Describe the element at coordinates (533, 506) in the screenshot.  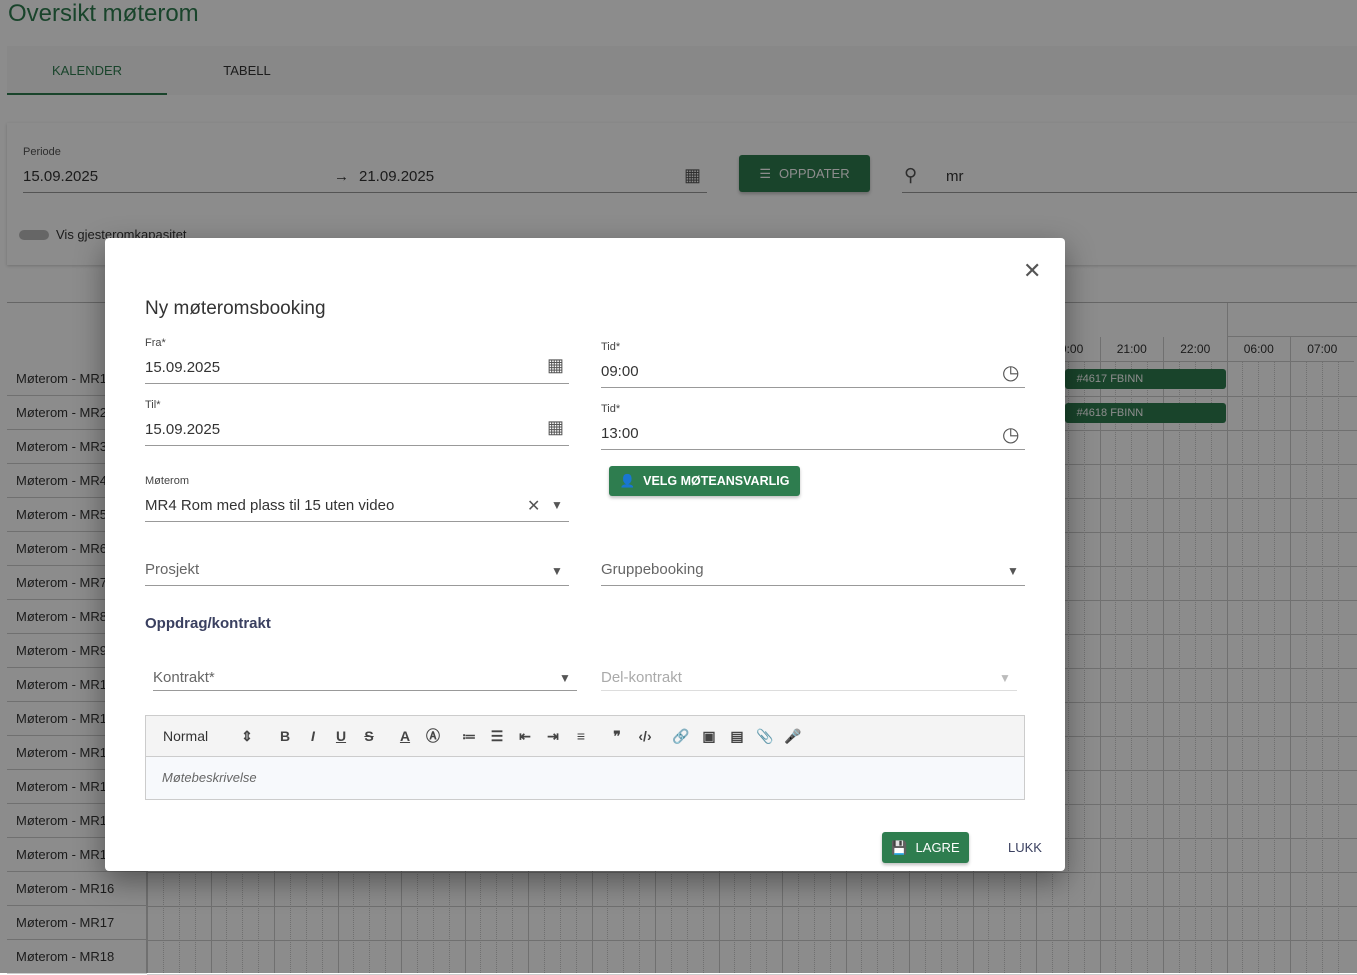
I see `clear-icon: ✕` at that location.